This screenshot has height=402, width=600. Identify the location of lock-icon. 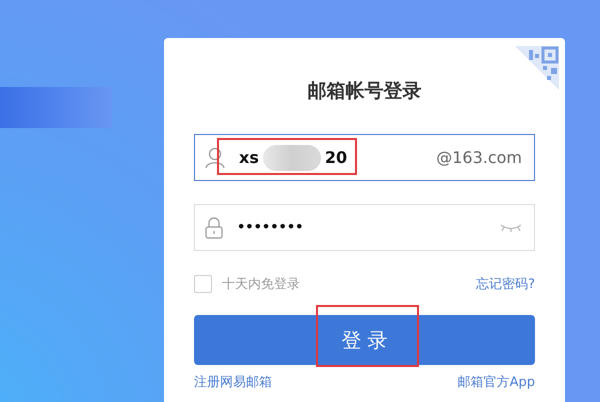
(214, 227).